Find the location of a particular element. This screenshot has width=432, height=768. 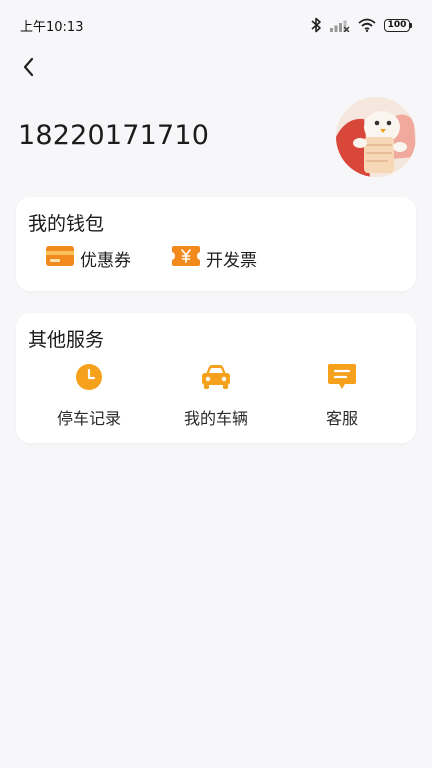

battery-level: 100 is located at coordinates (397, 25).